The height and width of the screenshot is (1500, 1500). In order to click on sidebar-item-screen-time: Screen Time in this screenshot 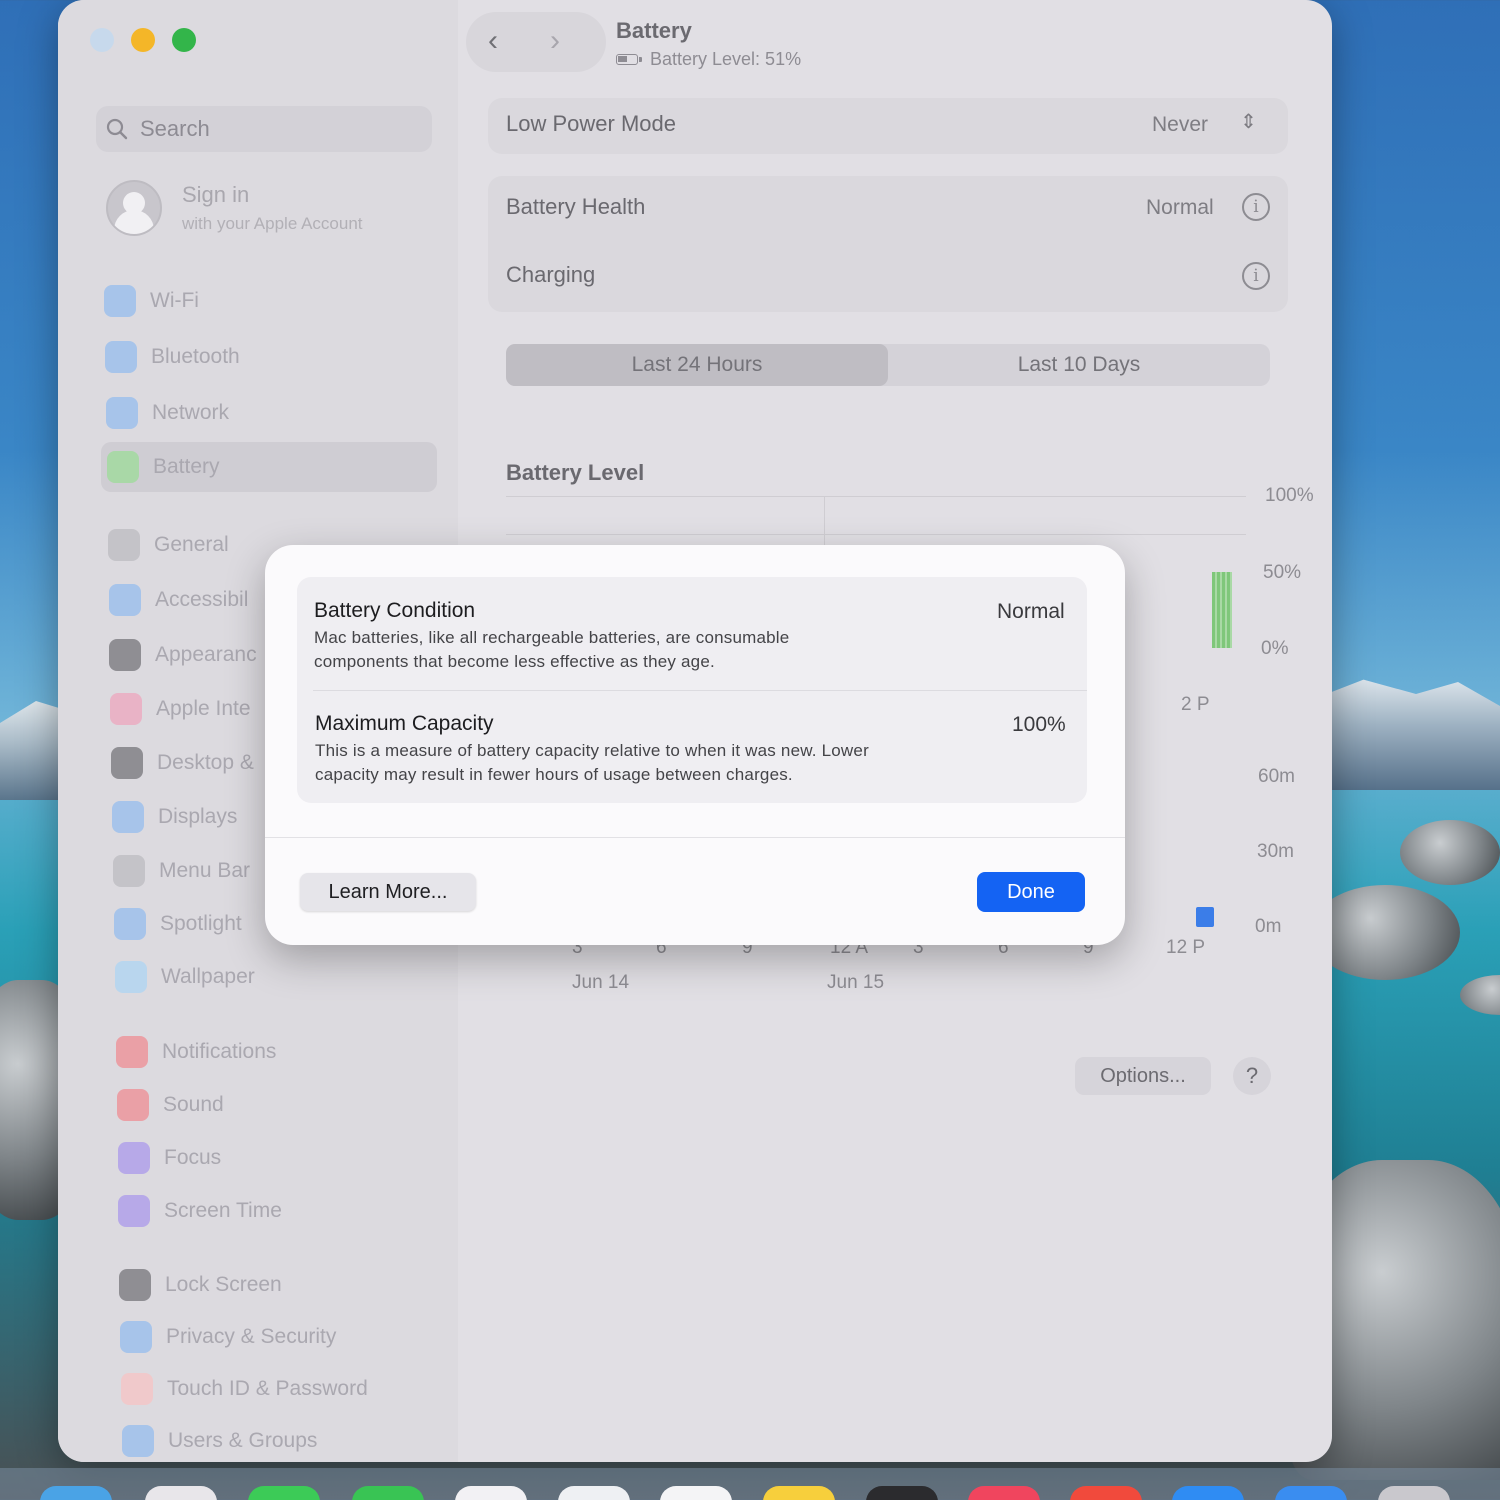, I will do `click(280, 1211)`.